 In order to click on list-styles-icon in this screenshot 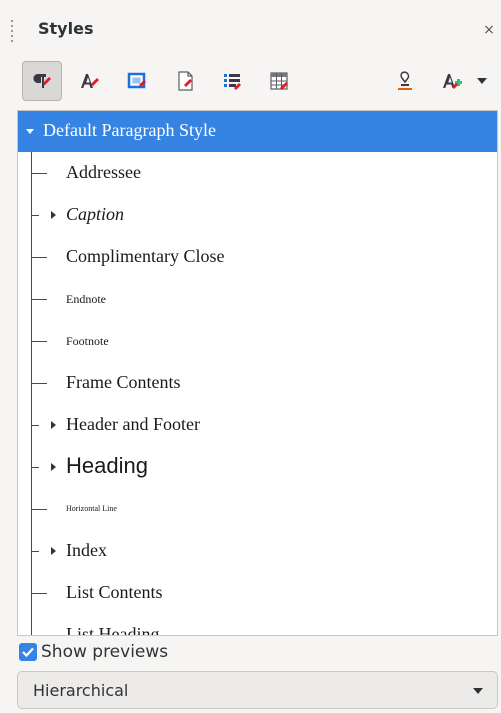, I will do `click(232, 82)`.